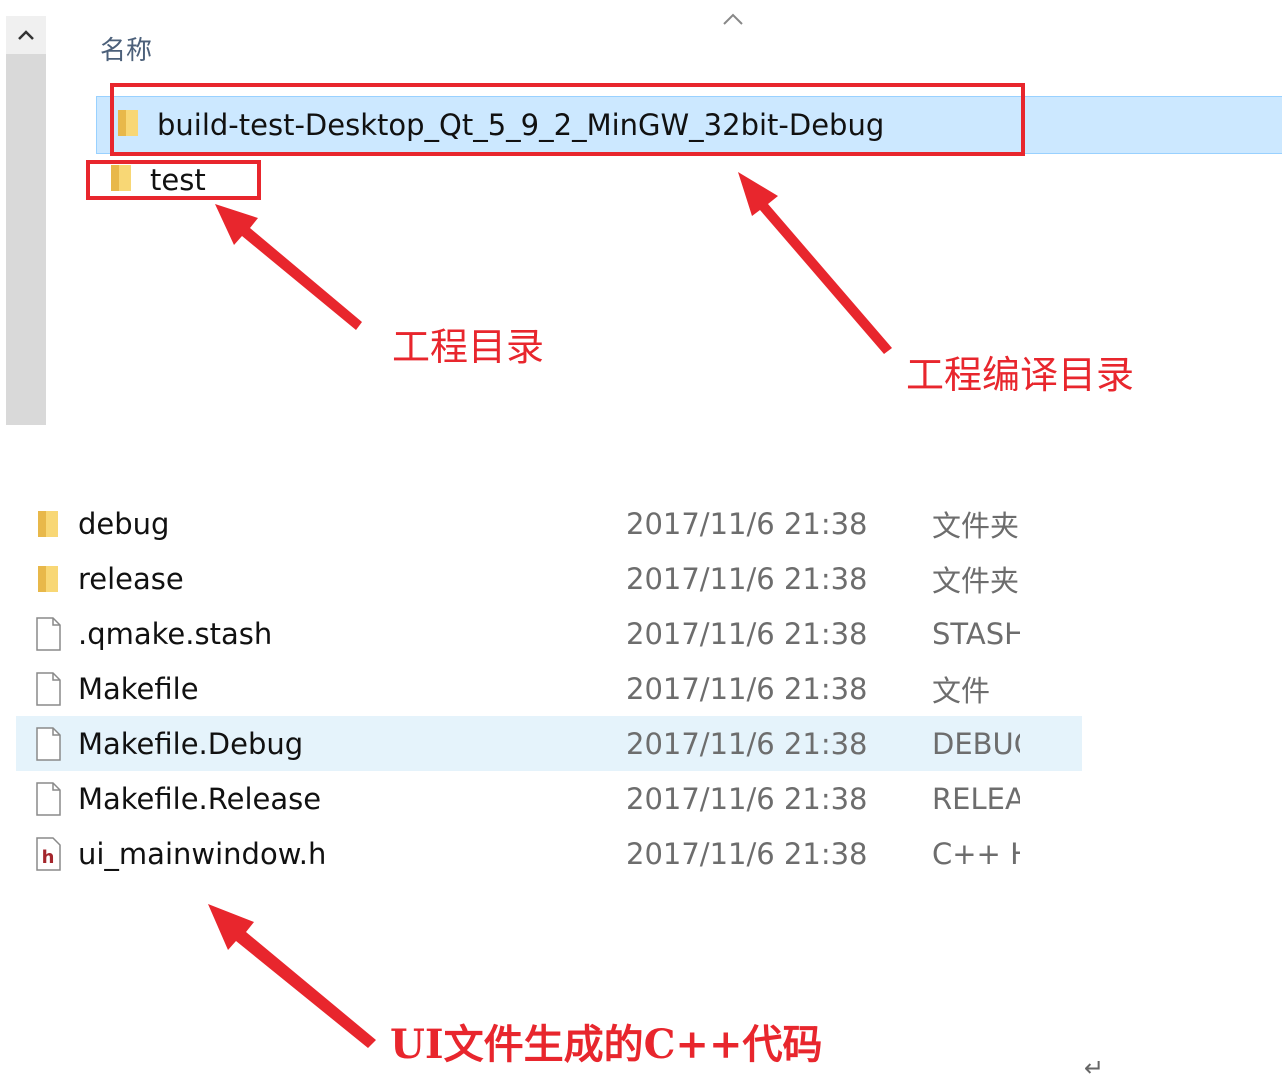  What do you see at coordinates (124, 523) in the screenshot?
I see `file-name: debug` at bounding box center [124, 523].